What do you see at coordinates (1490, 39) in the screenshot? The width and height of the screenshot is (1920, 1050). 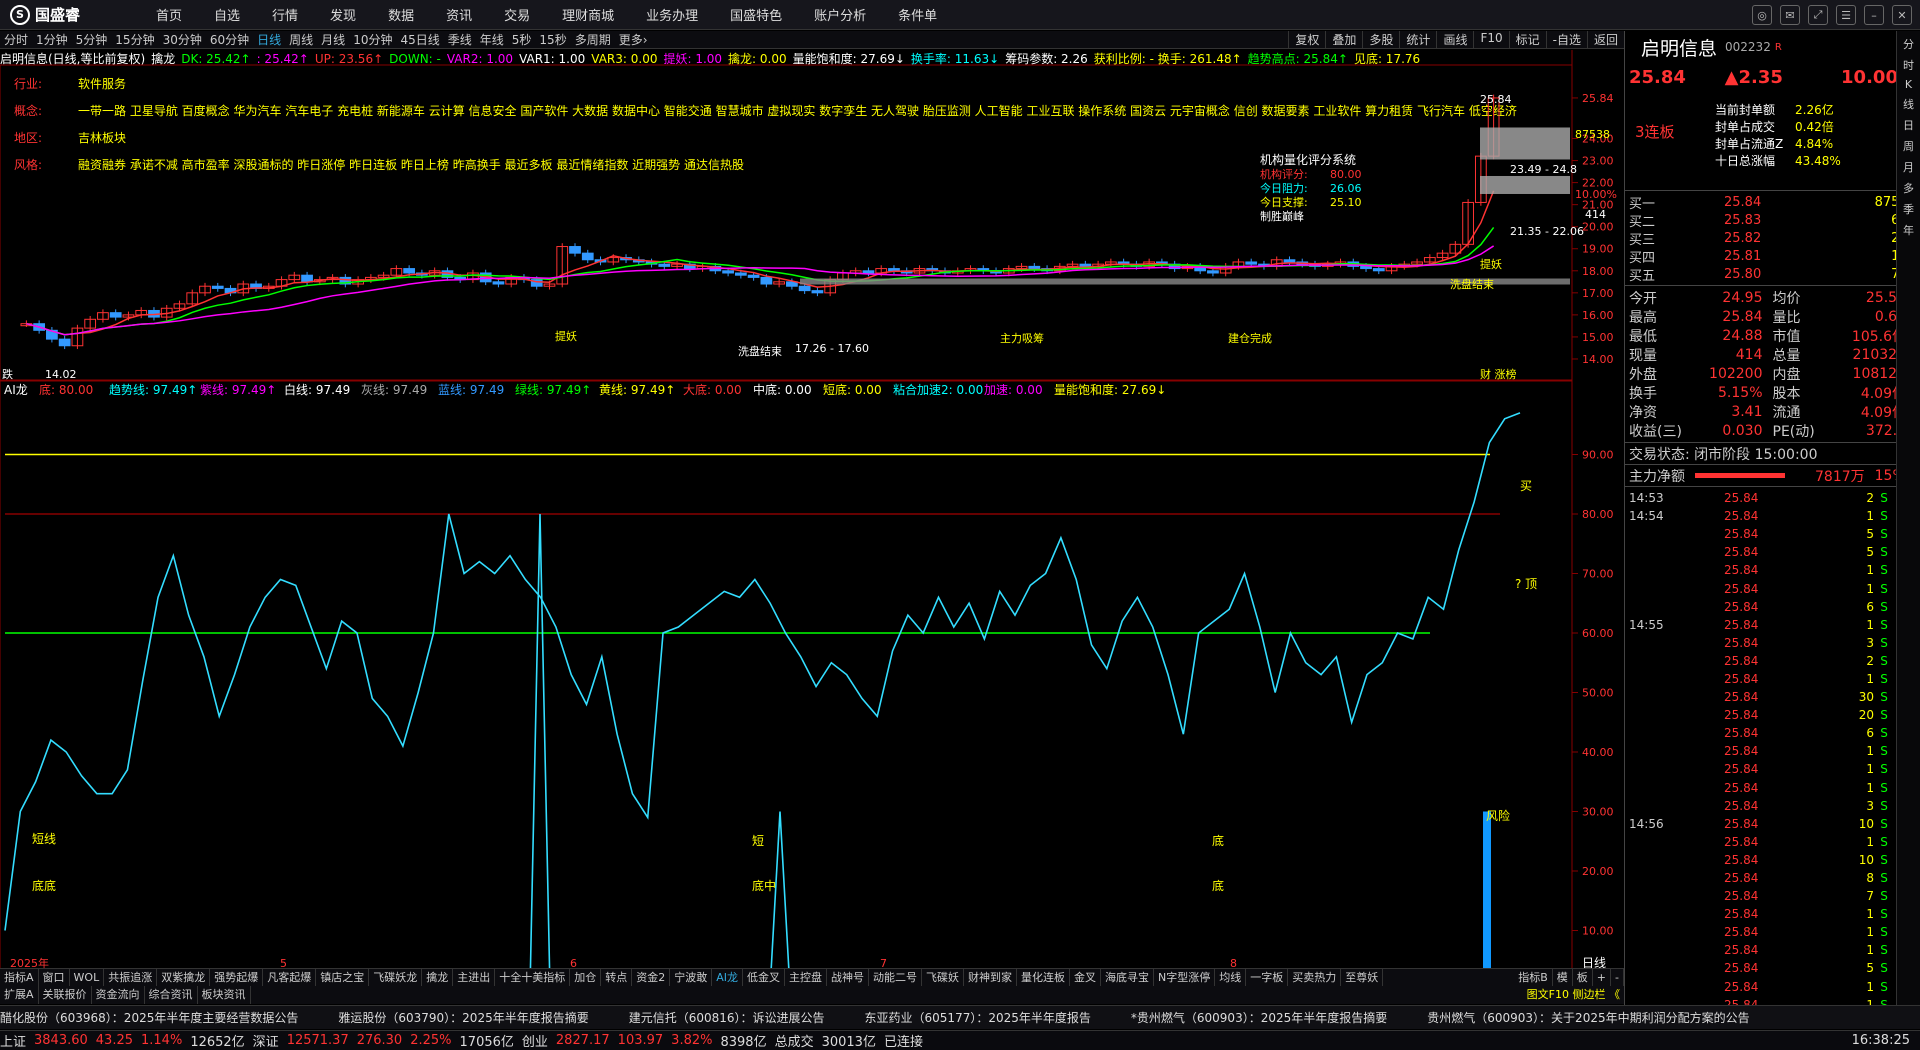 I see `toolbar-button: F10` at bounding box center [1490, 39].